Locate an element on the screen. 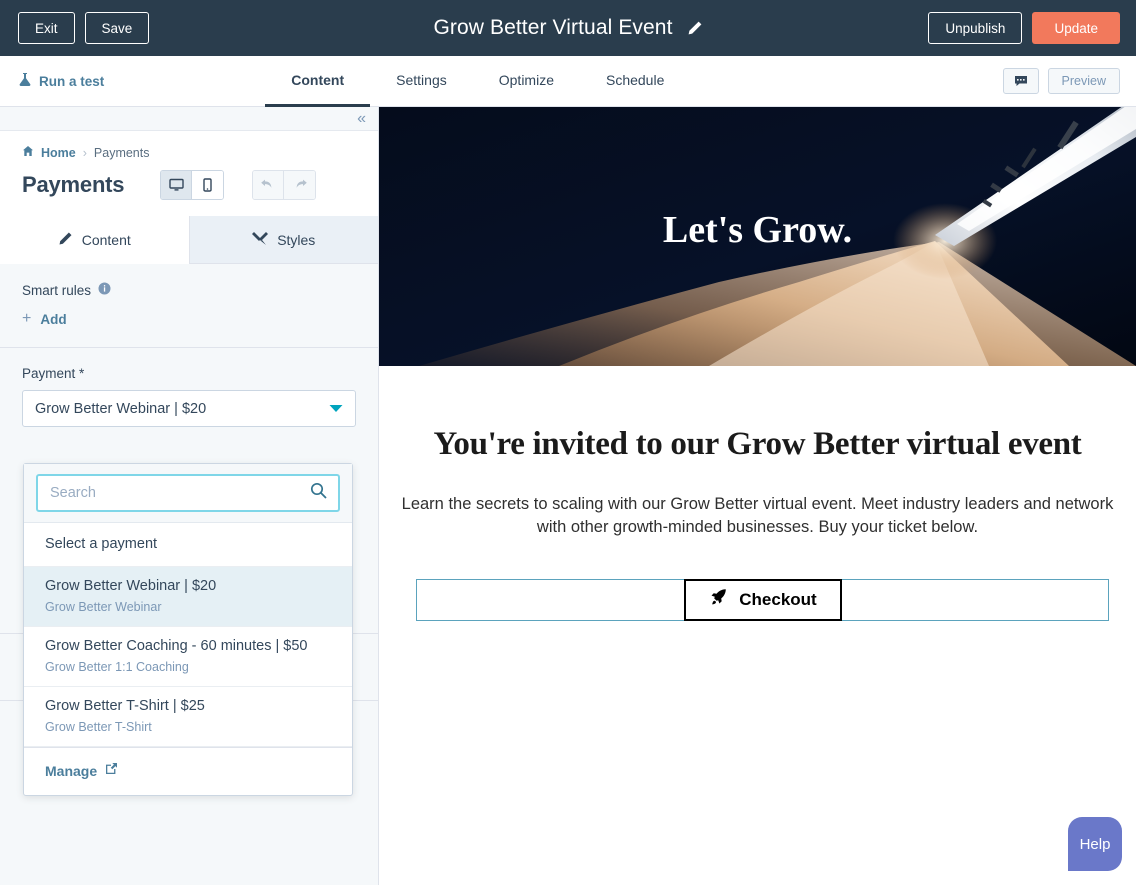 The image size is (1136, 885). sidebar-header: Home › Payments Payments is located at coordinates (189, 173).